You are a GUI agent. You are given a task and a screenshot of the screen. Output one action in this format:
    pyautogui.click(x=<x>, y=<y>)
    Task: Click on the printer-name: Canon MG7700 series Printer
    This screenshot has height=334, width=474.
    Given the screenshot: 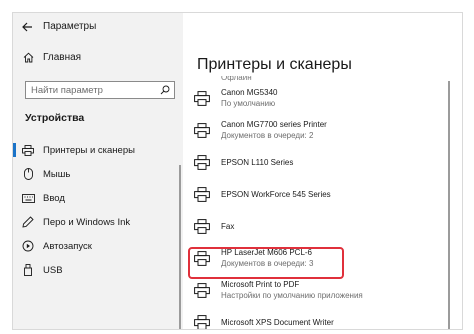 What is the action you would take?
    pyautogui.click(x=274, y=124)
    